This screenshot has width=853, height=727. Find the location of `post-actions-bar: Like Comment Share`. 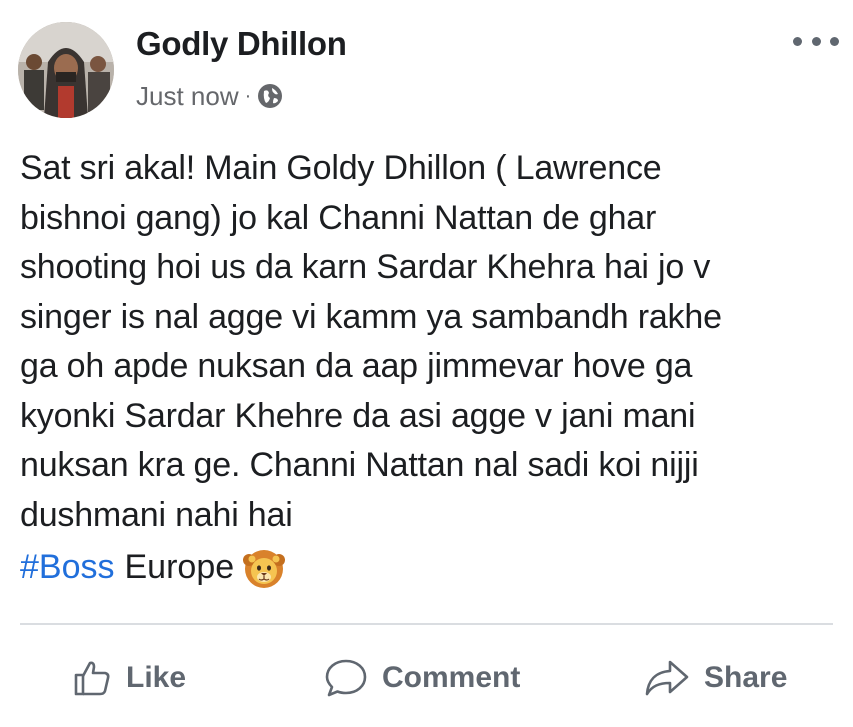

post-actions-bar: Like Comment Share is located at coordinates (426, 678).